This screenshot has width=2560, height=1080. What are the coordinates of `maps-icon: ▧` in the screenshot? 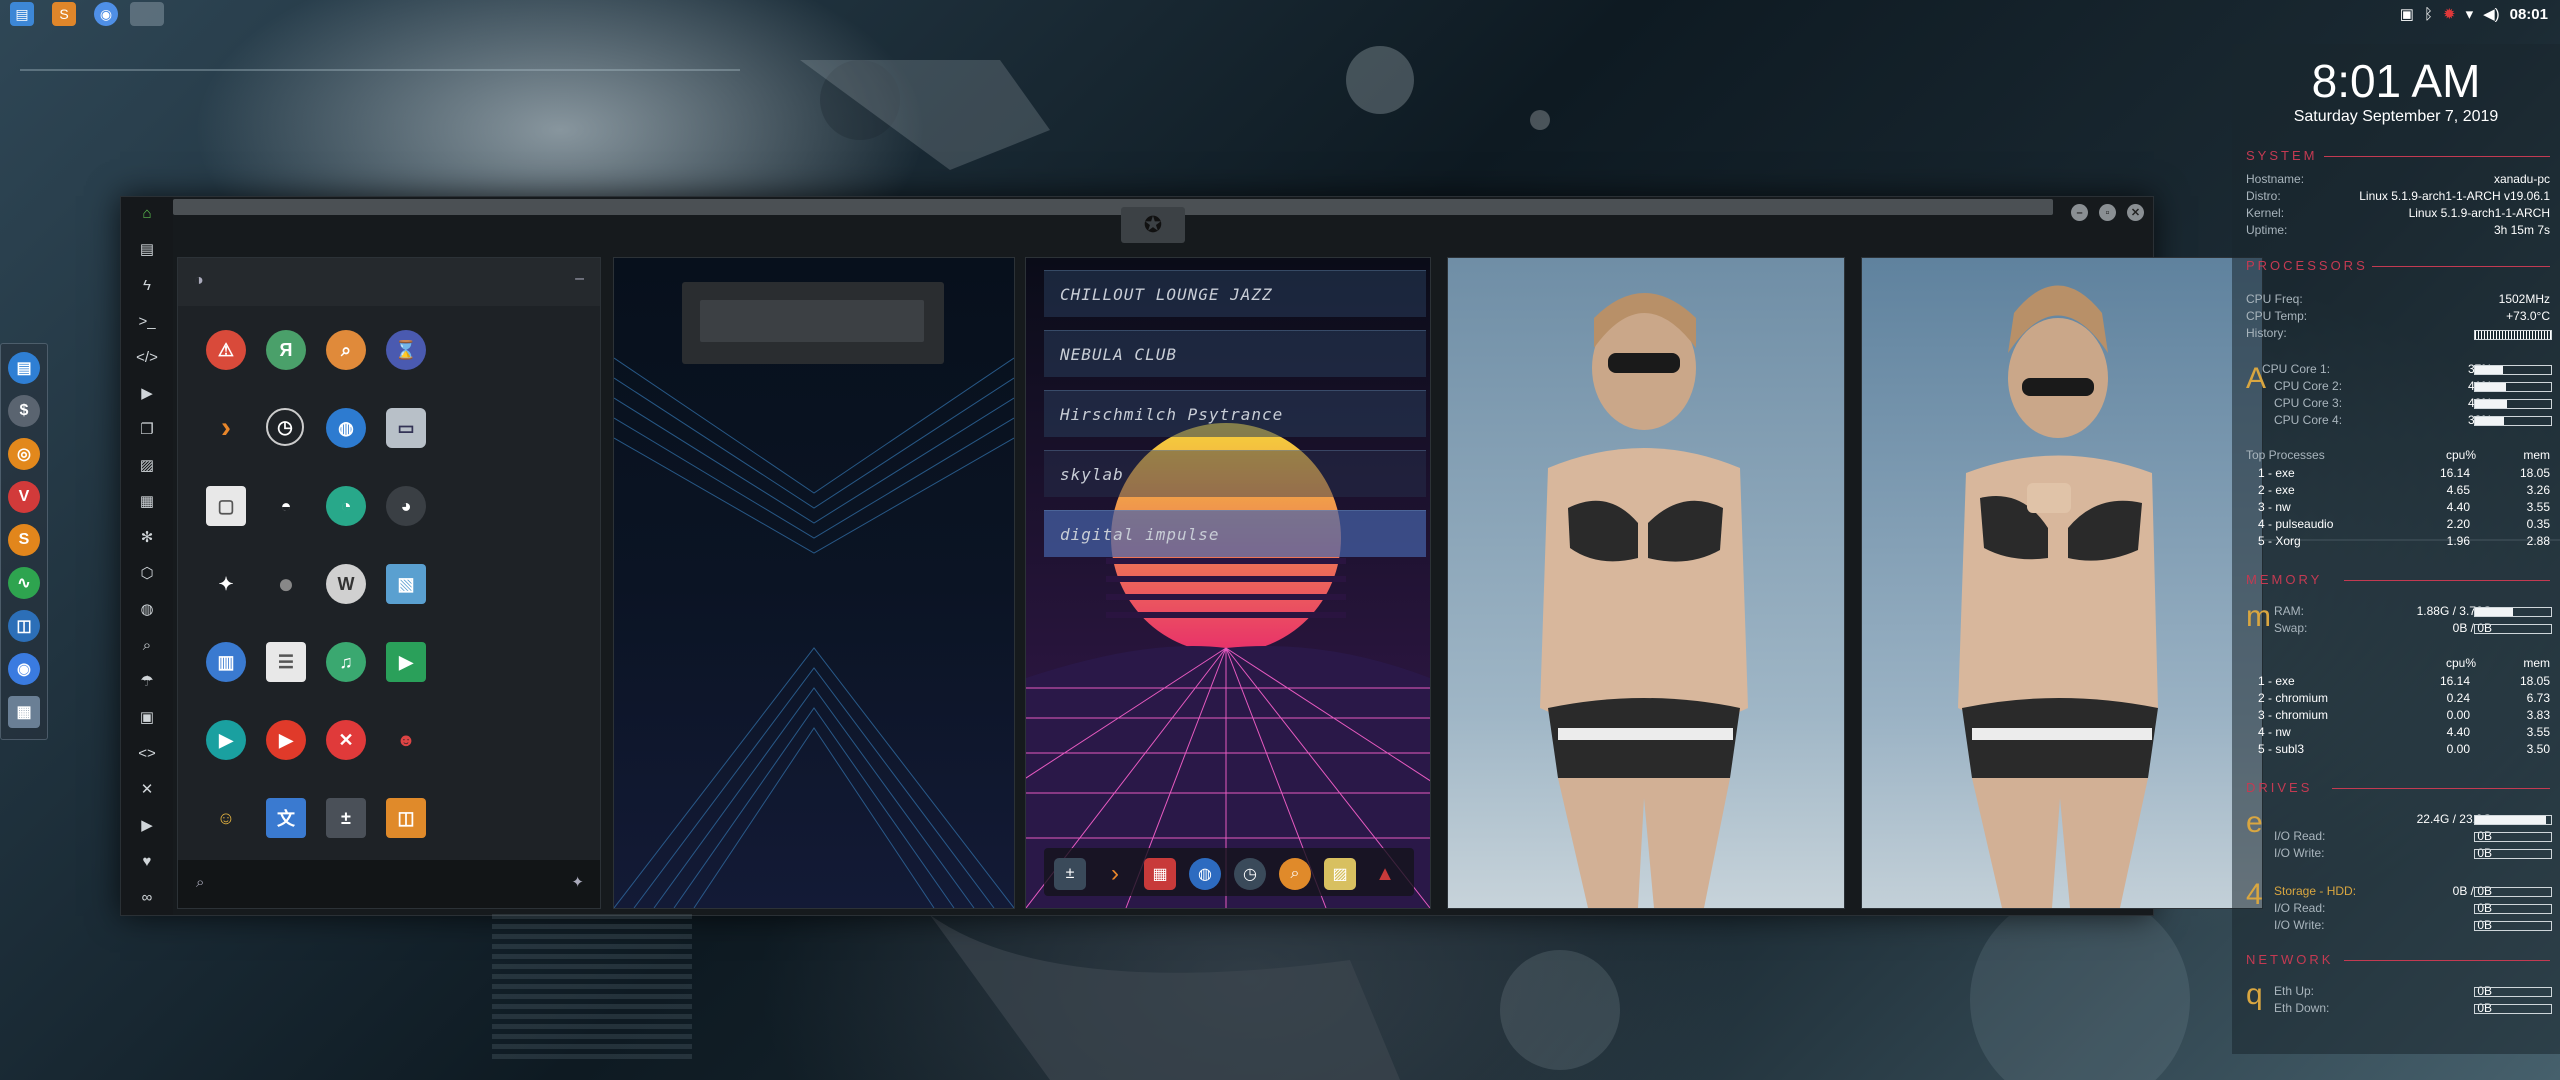 It's located at (406, 584).